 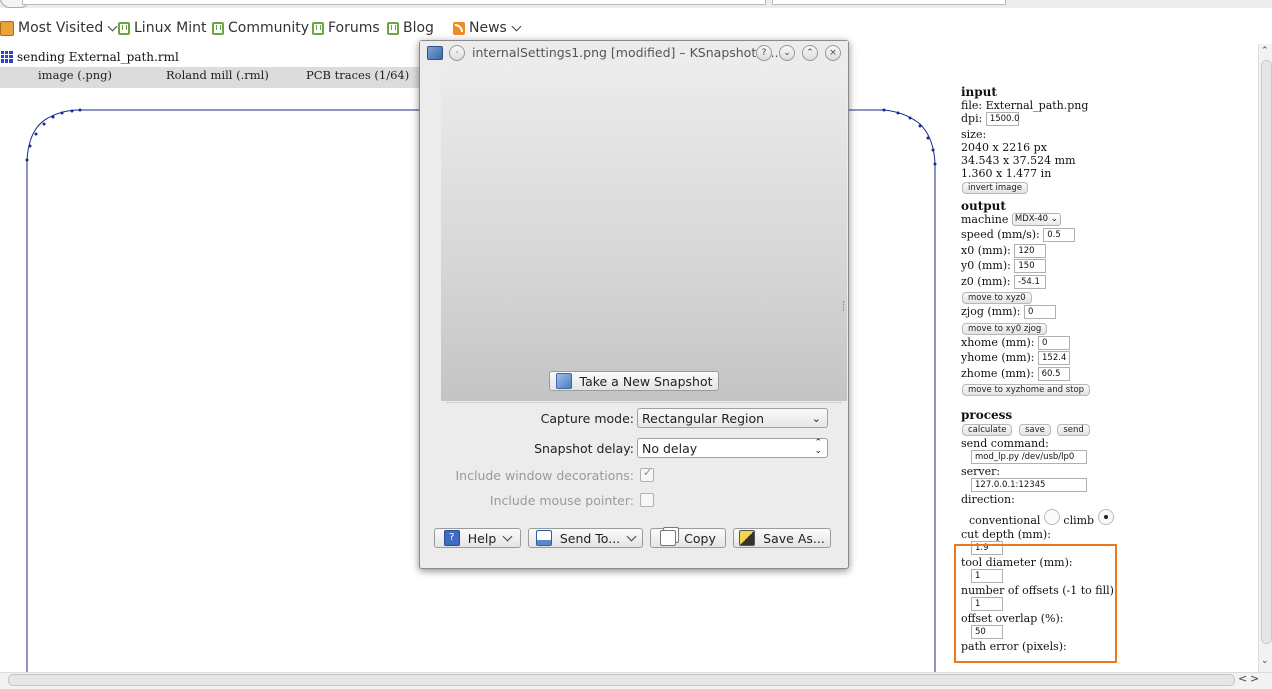 What do you see at coordinates (1105, 517) in the screenshot?
I see `climb-radio` at bounding box center [1105, 517].